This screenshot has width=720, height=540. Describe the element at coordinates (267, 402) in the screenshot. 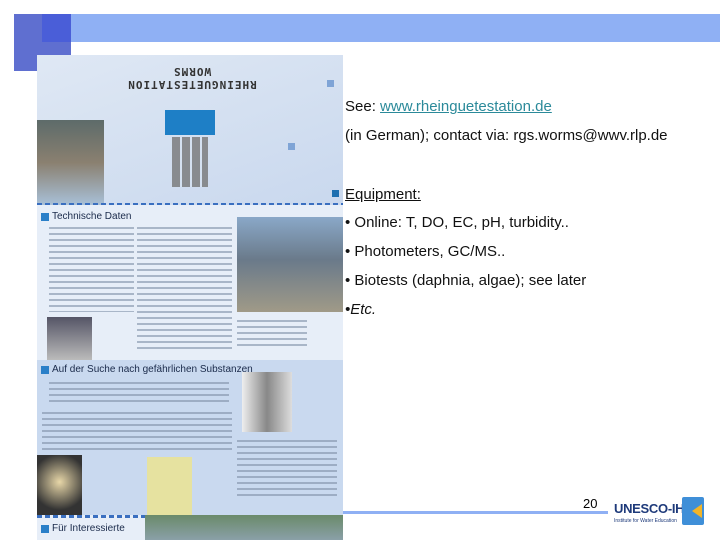

I see `test-tubes-photo` at that location.